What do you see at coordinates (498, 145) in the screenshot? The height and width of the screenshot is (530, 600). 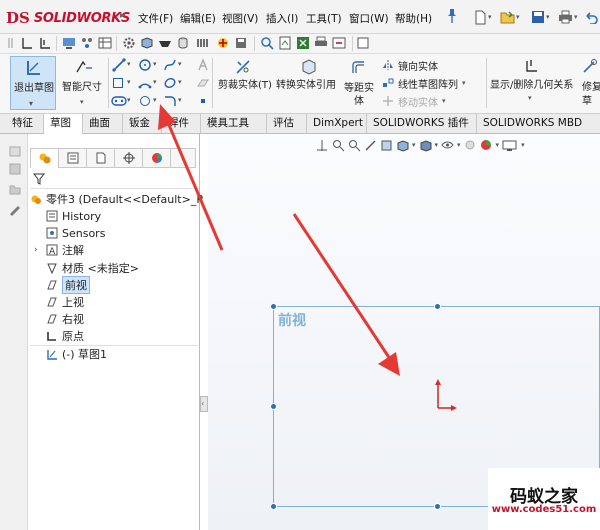 I see `apply-scene-dropdown-icon: ▾` at bounding box center [498, 145].